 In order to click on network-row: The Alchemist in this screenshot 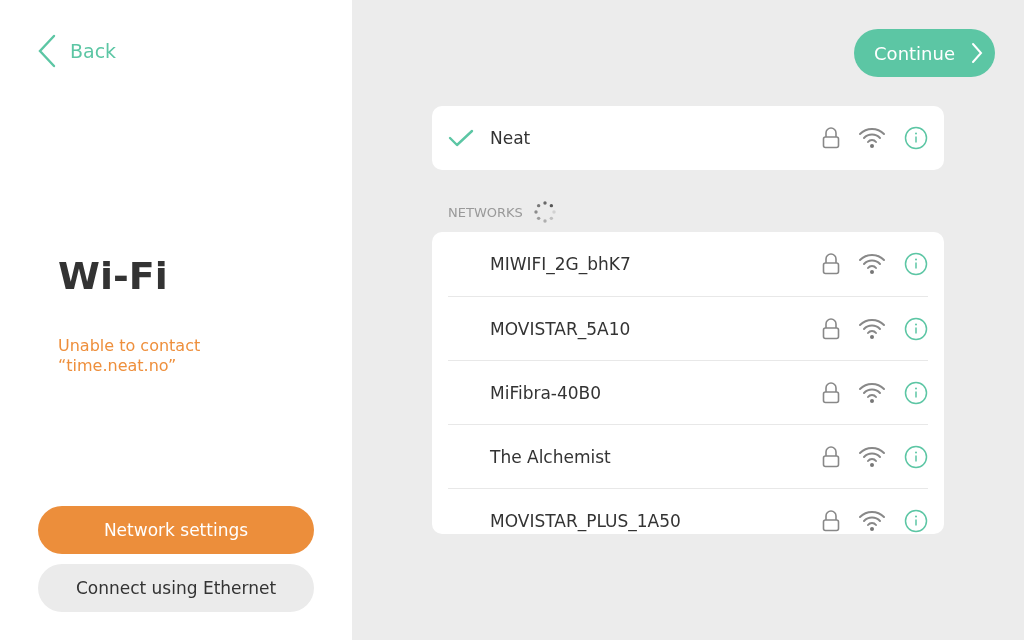, I will do `click(688, 456)`.